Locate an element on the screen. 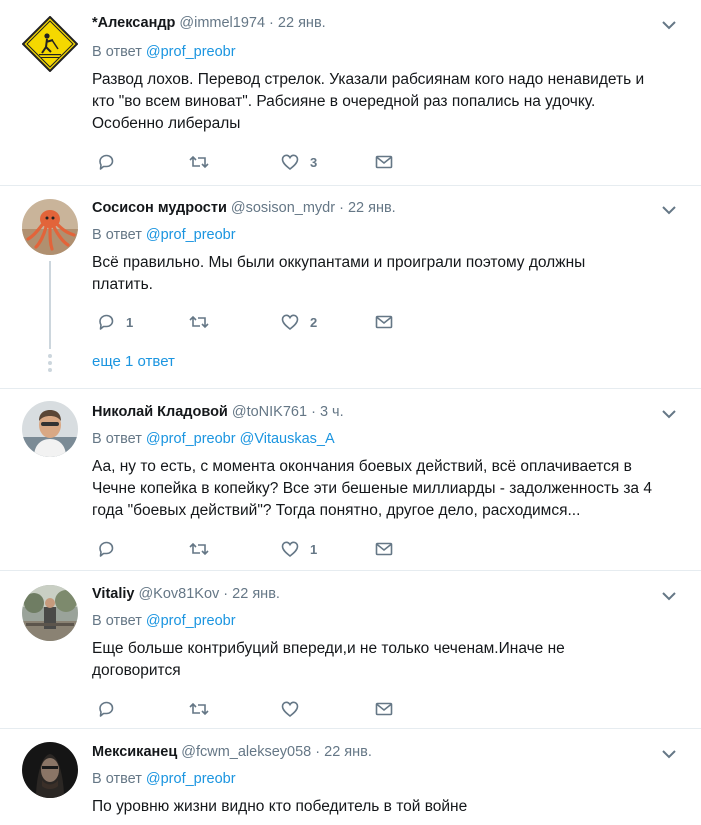 The image size is (701, 825). warning-sign-icon is located at coordinates (50, 44).